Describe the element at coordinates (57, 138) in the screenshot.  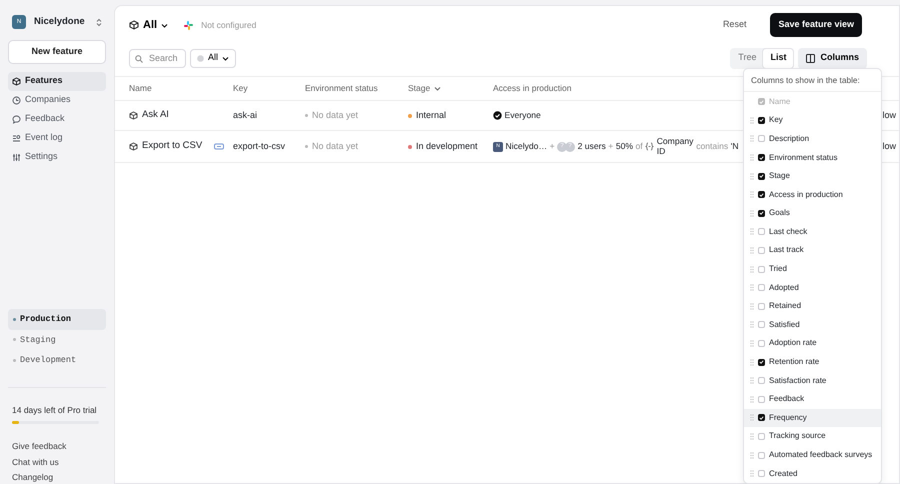
I see `nav-item: Event log` at that location.